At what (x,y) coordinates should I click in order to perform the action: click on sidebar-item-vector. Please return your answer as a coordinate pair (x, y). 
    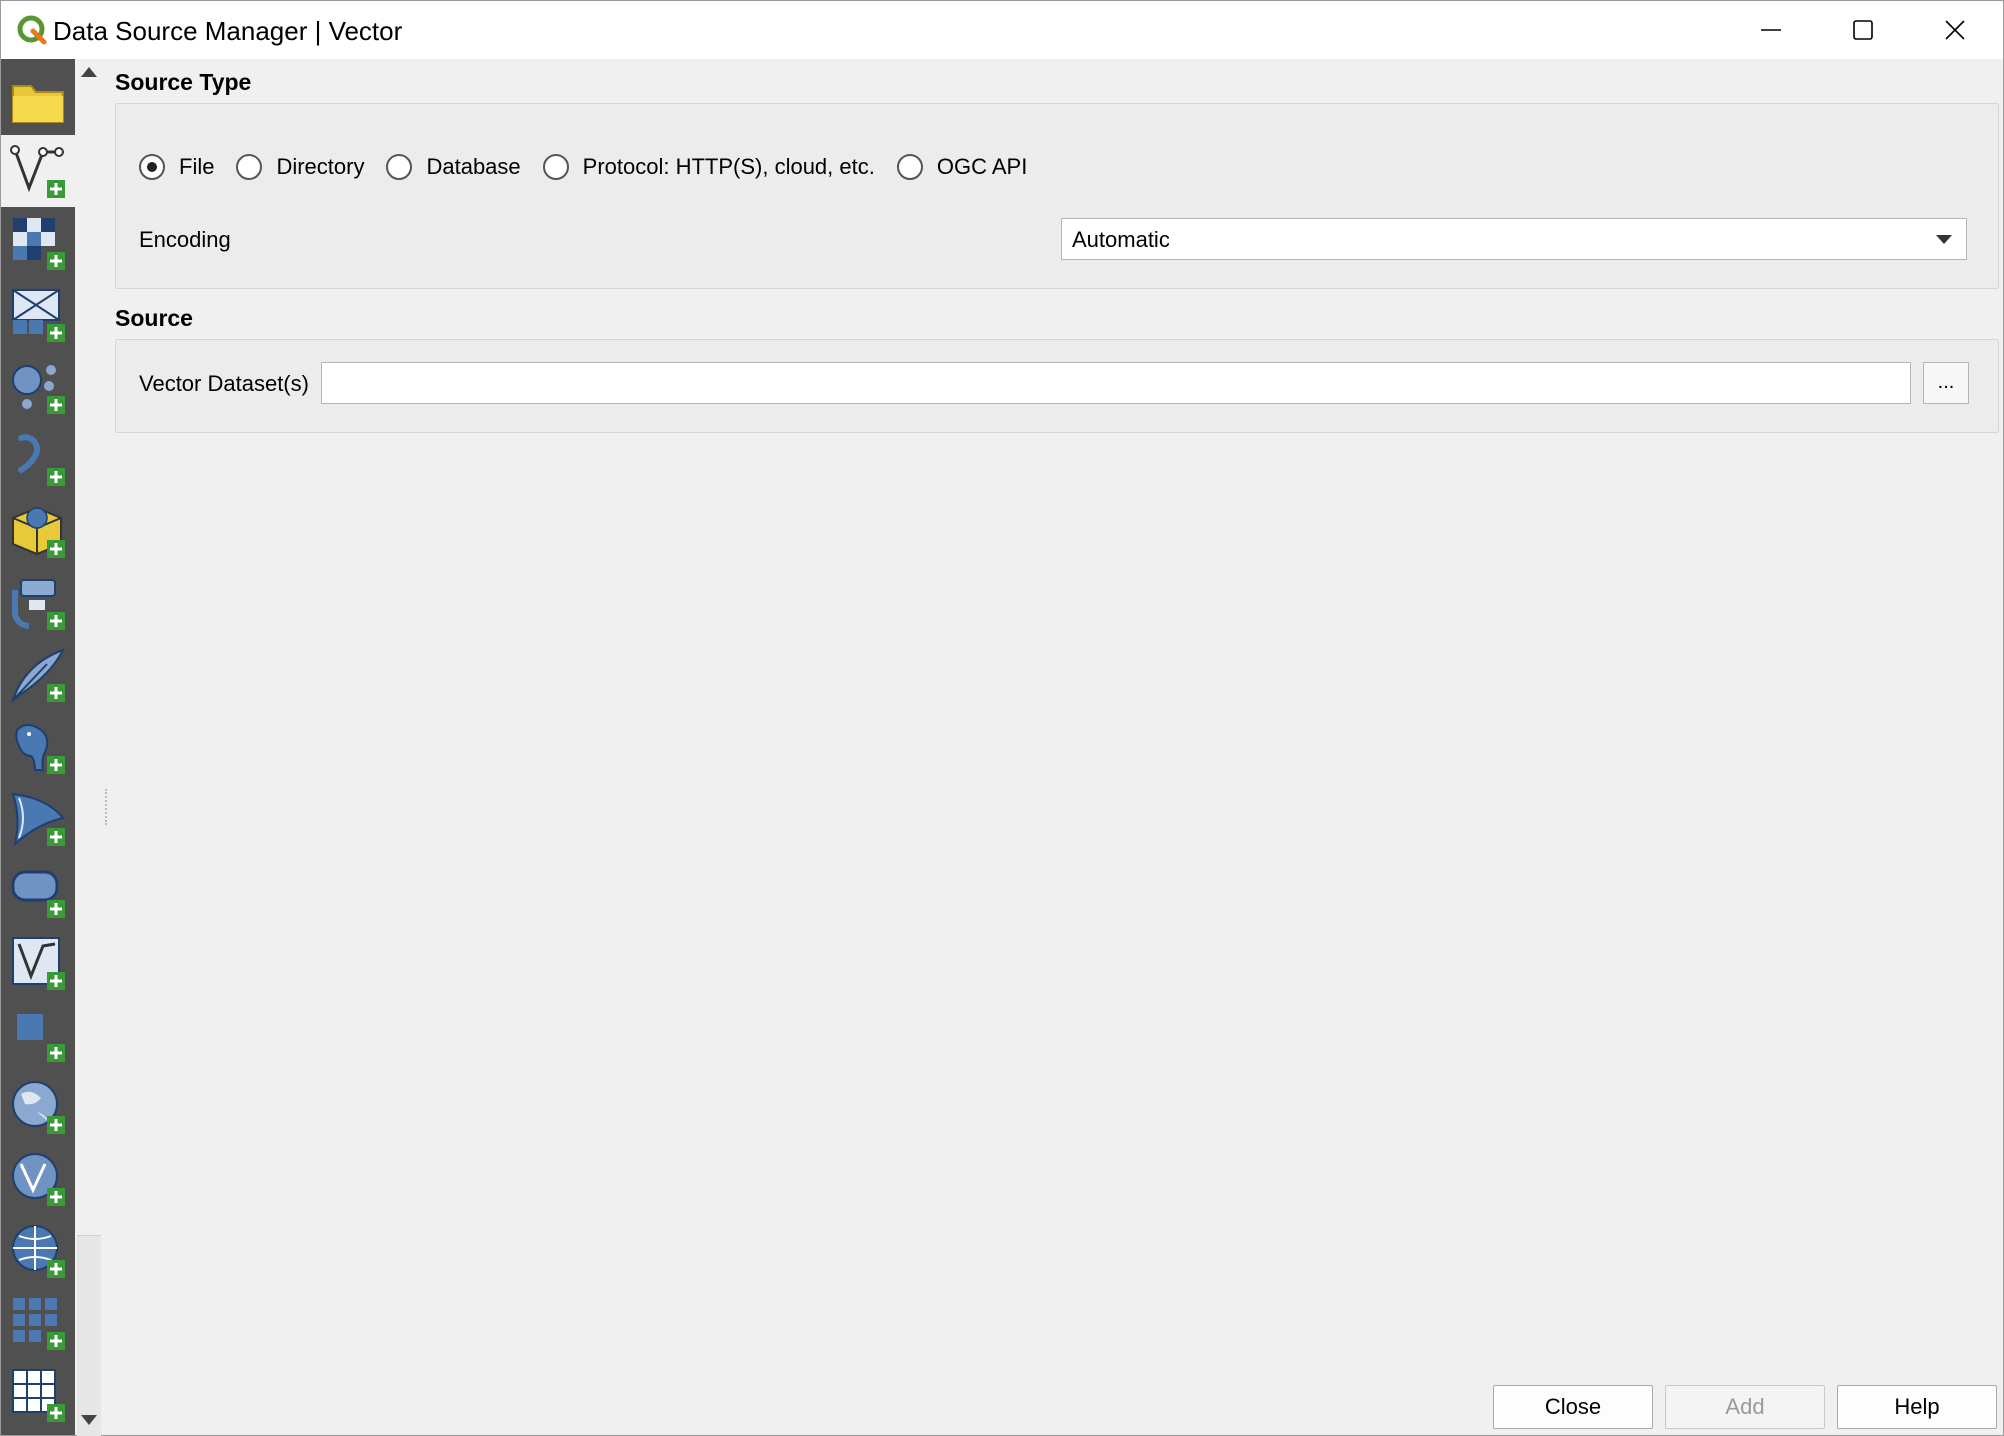
    Looking at the image, I should click on (38, 171).